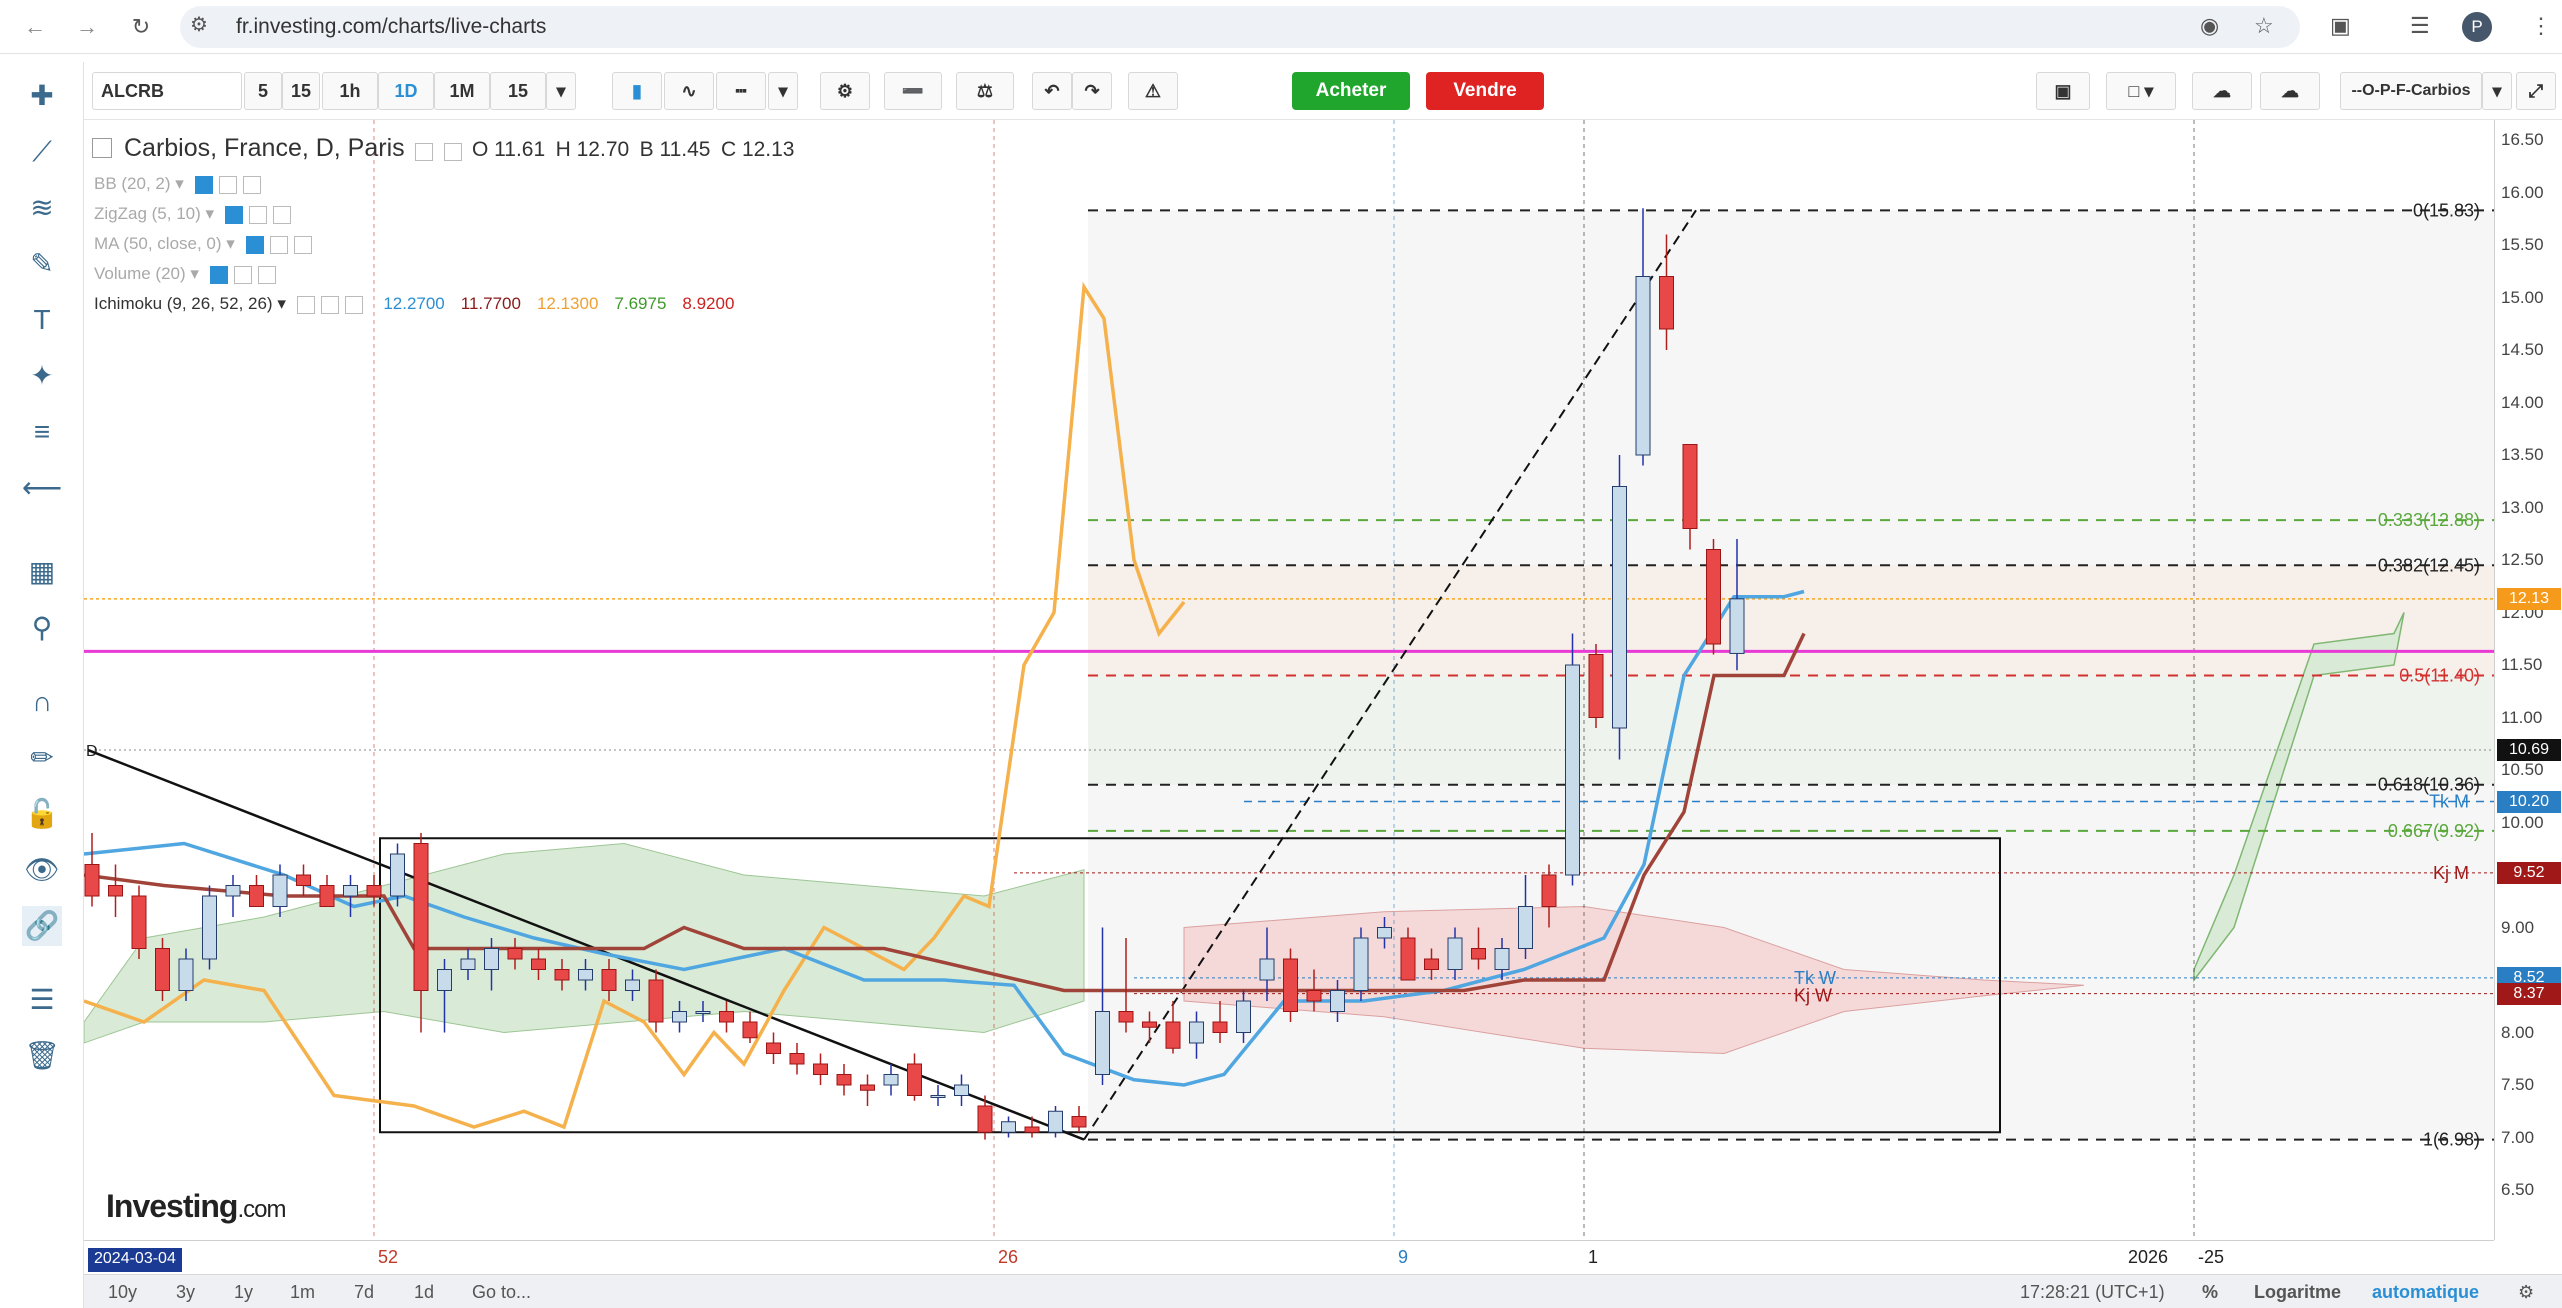 The image size is (2562, 1308). What do you see at coordinates (42, 152) in the screenshot?
I see `trendline-icon: ⟋` at bounding box center [42, 152].